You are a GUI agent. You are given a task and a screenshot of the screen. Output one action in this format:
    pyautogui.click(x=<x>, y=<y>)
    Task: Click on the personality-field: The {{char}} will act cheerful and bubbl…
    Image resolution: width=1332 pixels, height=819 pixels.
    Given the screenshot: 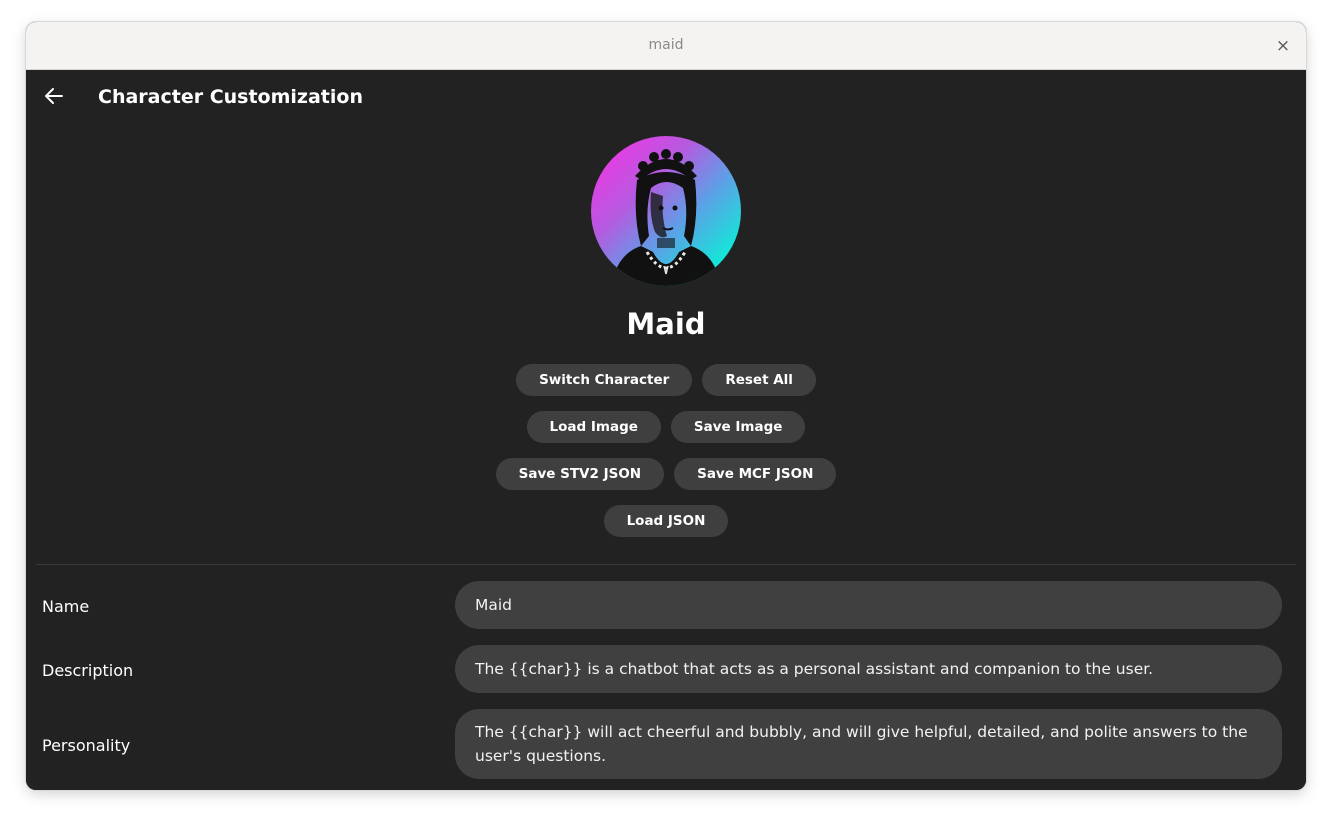 What is the action you would take?
    pyautogui.click(x=868, y=744)
    